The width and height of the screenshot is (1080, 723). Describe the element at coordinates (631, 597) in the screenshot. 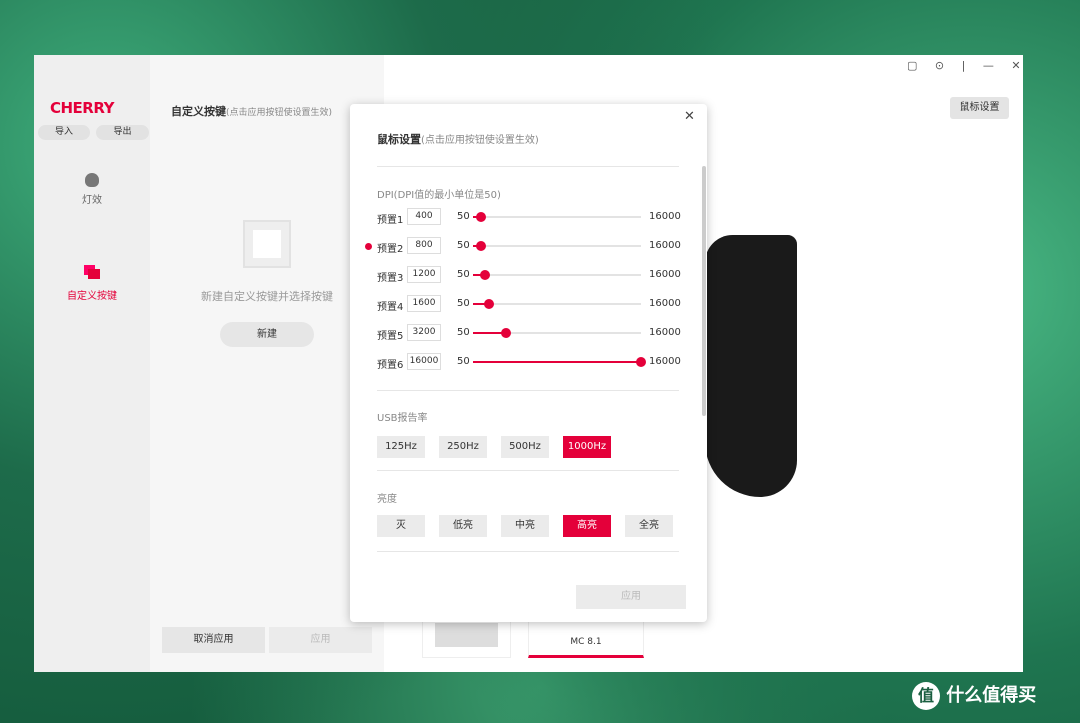

I see `dialog-apply-button: 应用` at that location.